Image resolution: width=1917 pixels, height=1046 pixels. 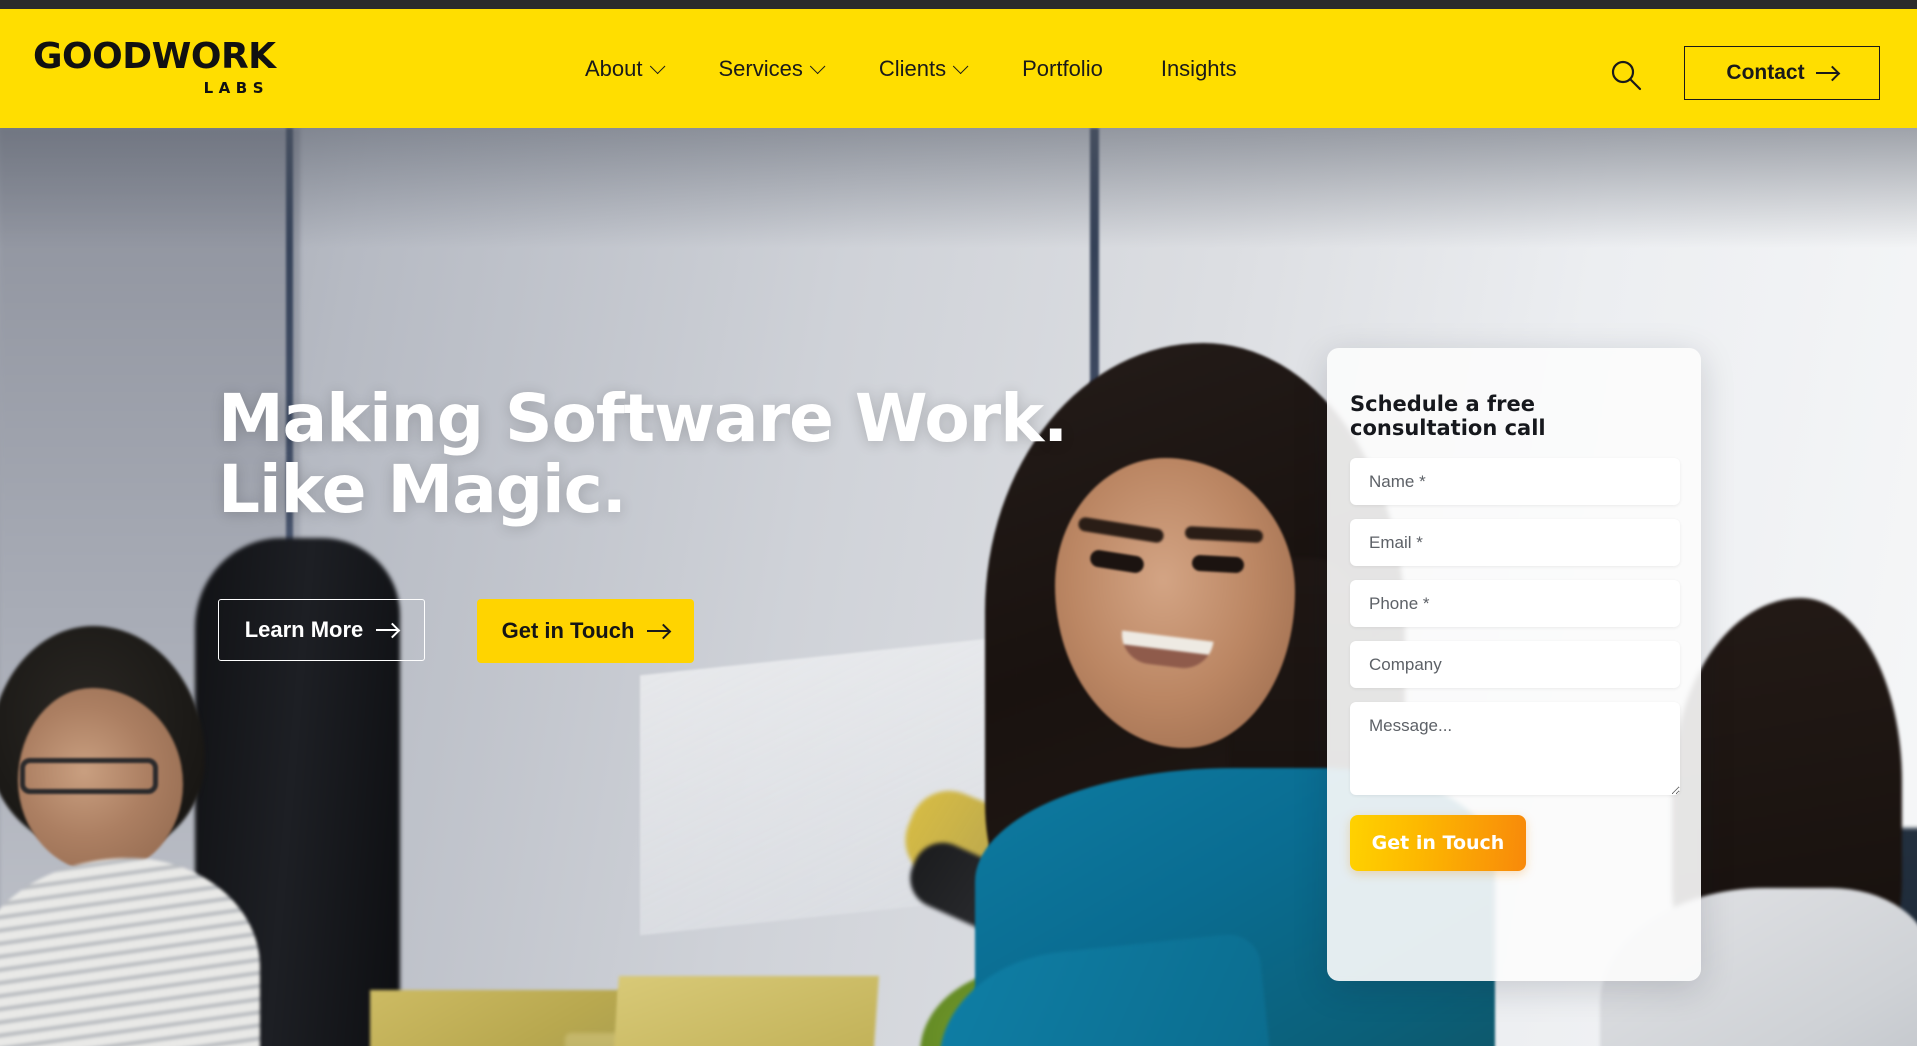 What do you see at coordinates (236, 88) in the screenshot?
I see `logo-subtext: LABS` at bounding box center [236, 88].